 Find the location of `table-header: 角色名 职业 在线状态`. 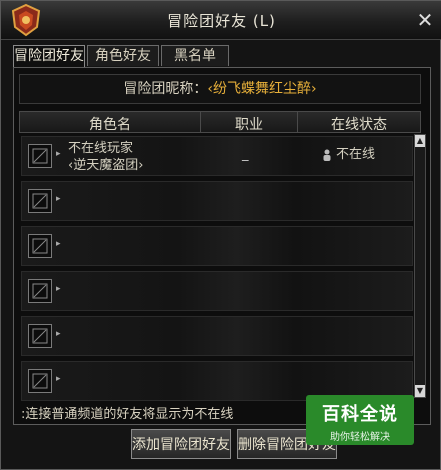

table-header: 角色名 职业 在线状态 is located at coordinates (220, 122).